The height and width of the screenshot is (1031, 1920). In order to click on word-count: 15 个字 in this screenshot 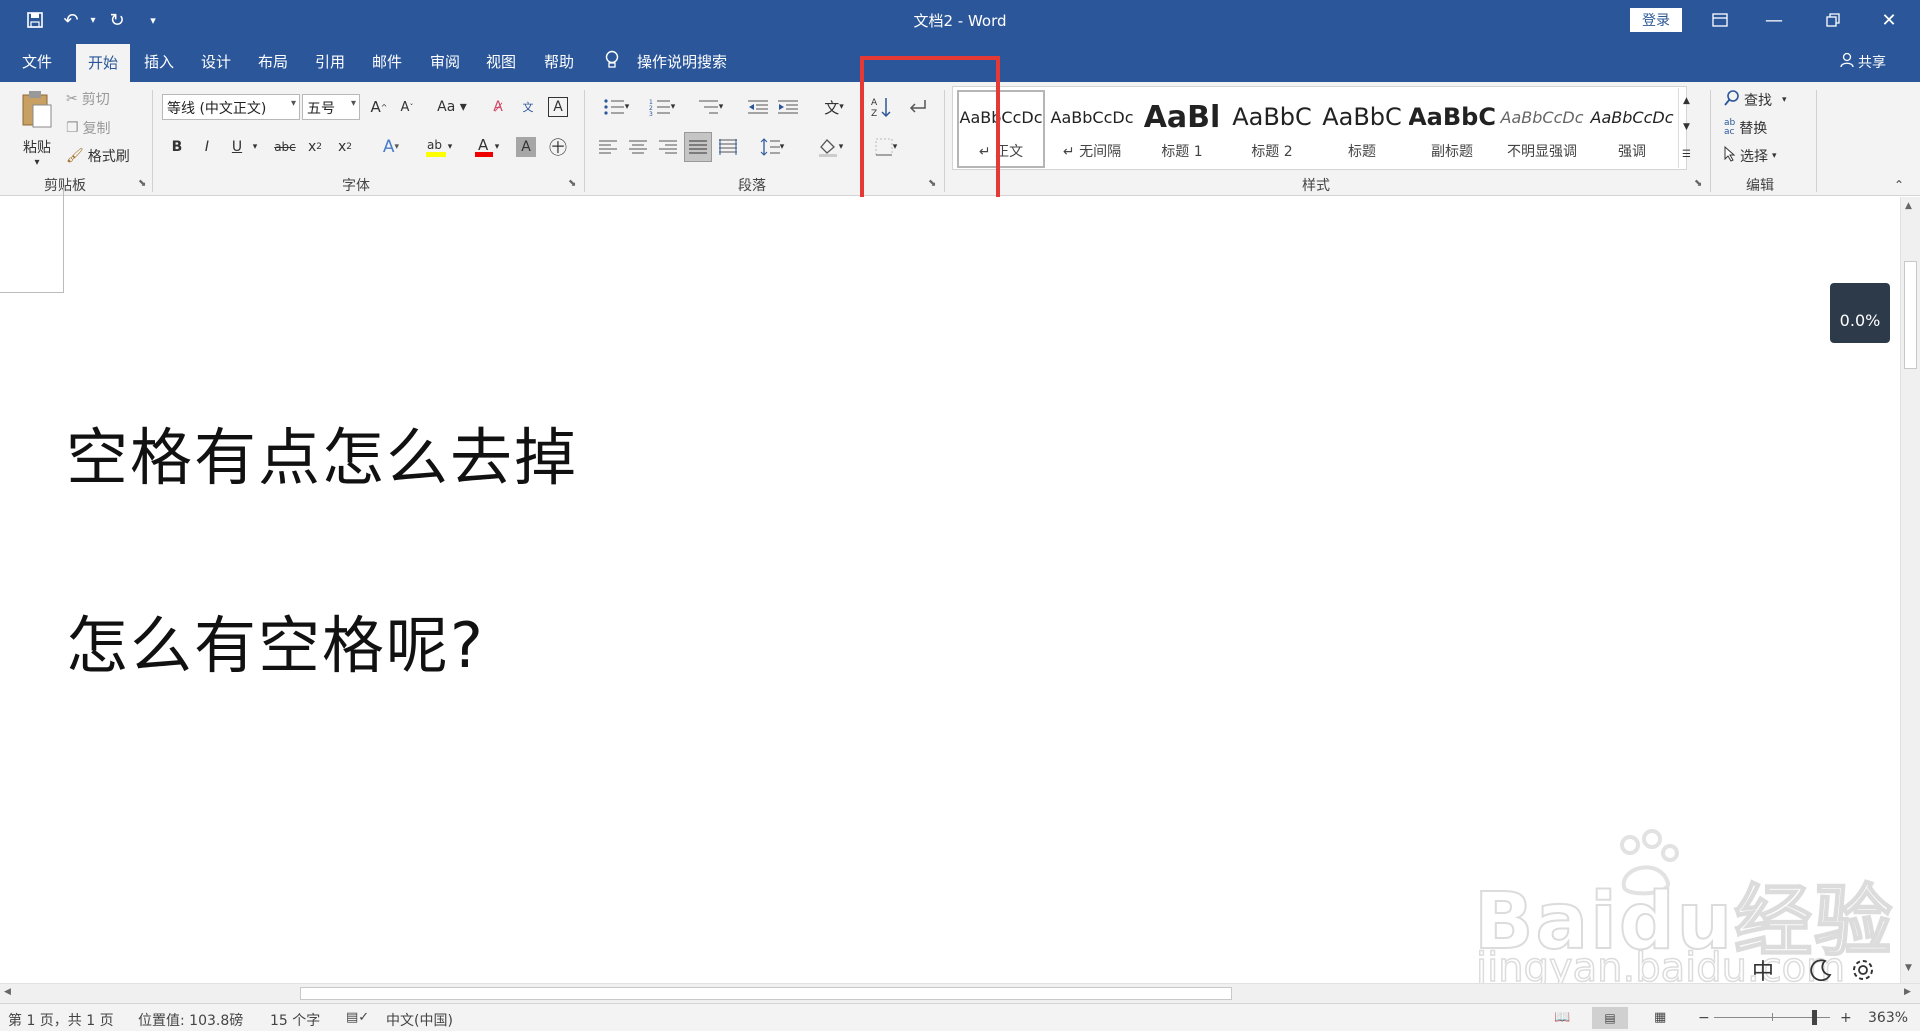, I will do `click(295, 1020)`.